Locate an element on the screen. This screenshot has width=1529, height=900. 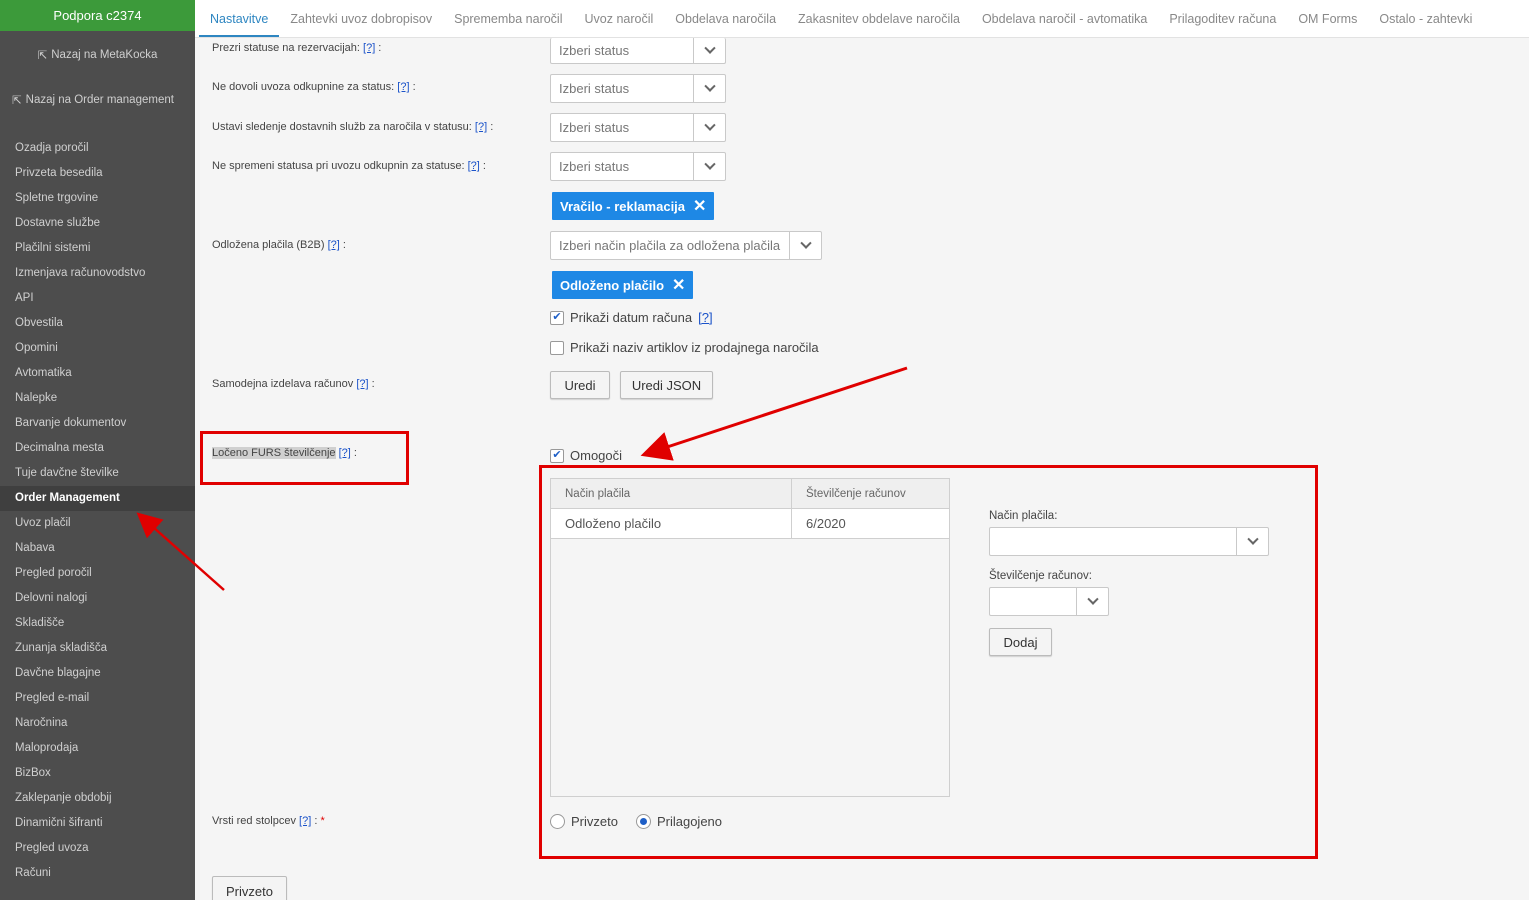
arrow-to-omogoci is located at coordinates (774, 413).